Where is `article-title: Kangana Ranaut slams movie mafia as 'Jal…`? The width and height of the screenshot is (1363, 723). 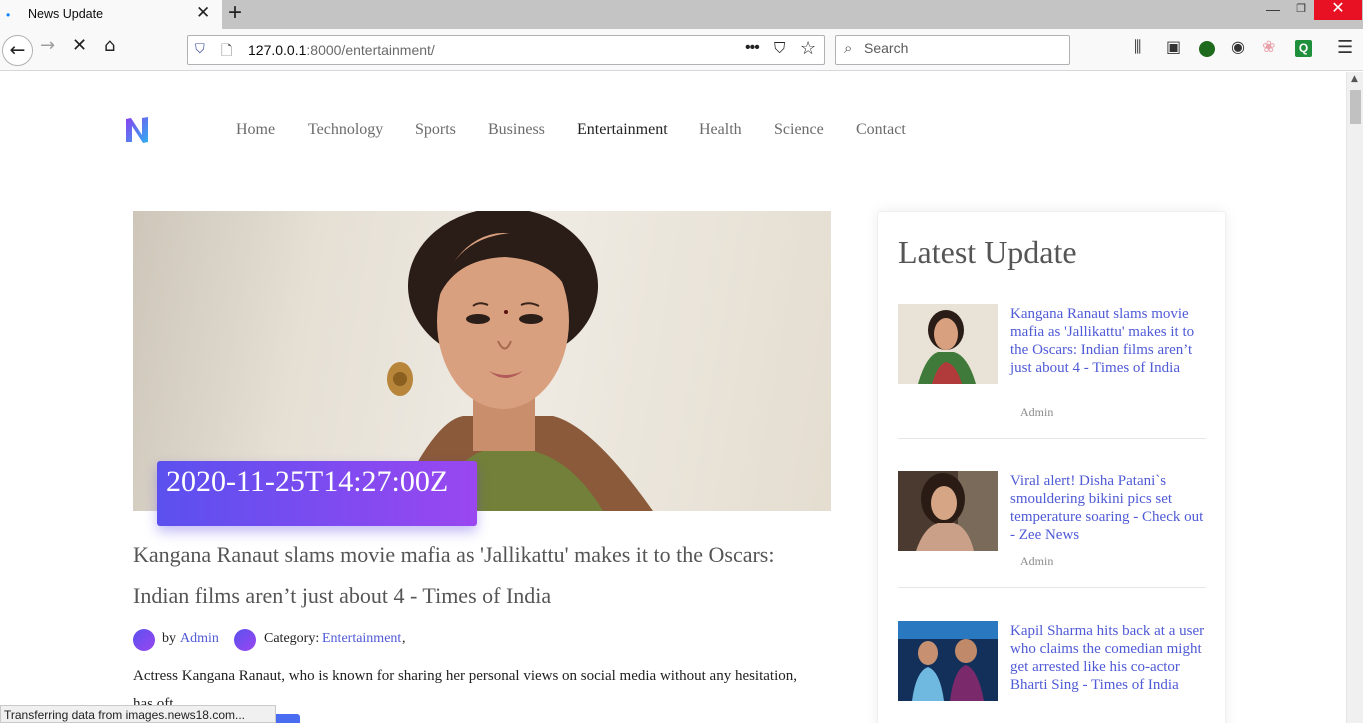
article-title: Kangana Ranaut slams movie mafia as 'Jal… is located at coordinates (483, 575).